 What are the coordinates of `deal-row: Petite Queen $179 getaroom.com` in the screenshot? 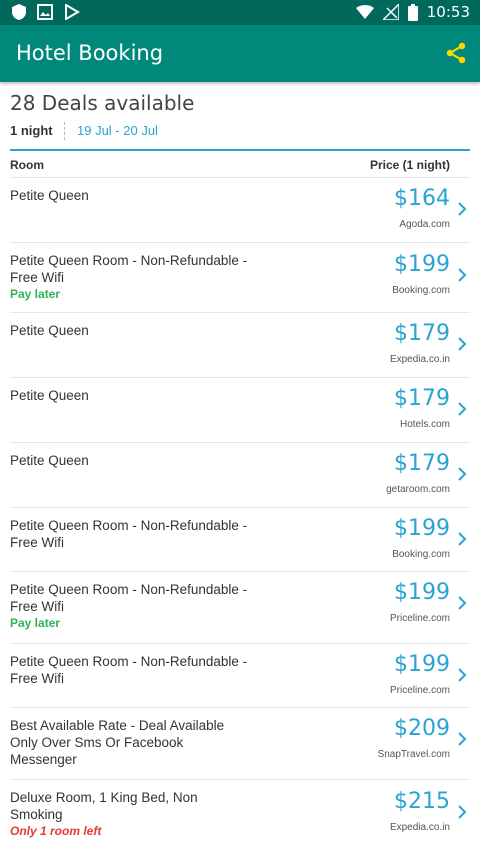 It's located at (240, 474).